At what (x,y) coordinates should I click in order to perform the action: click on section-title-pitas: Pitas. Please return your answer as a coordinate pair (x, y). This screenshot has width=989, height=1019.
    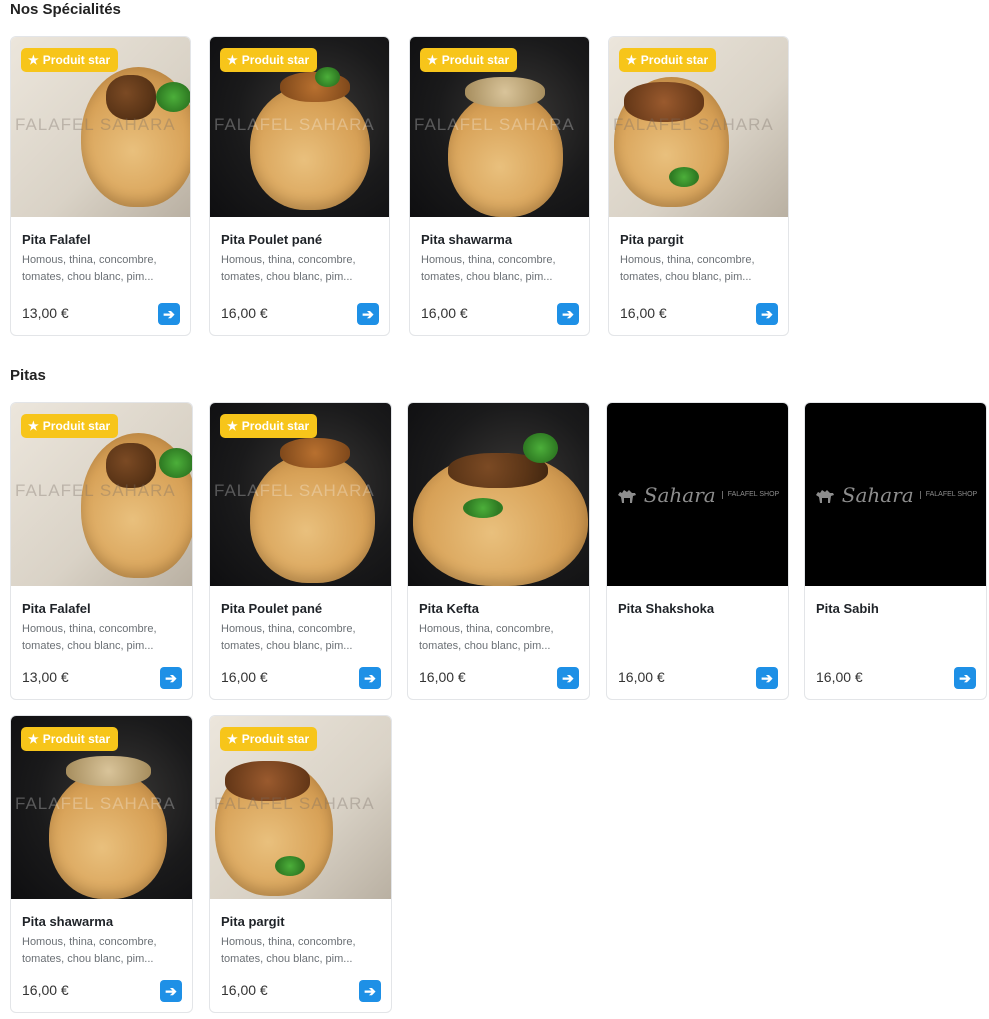
    Looking at the image, I should click on (28, 375).